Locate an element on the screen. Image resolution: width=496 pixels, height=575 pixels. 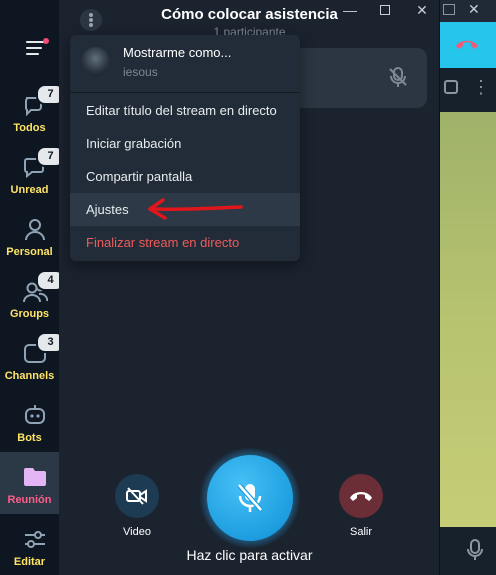
sidebar-item-editar: Editar is located at coordinates (29, 544).